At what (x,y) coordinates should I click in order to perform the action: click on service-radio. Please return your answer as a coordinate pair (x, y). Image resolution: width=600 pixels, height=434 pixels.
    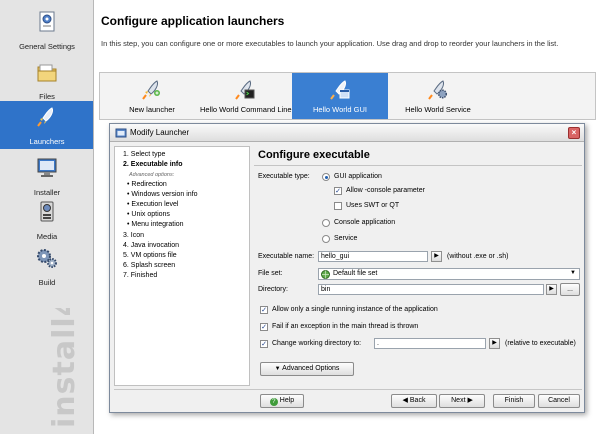
    Looking at the image, I should click on (326, 239).